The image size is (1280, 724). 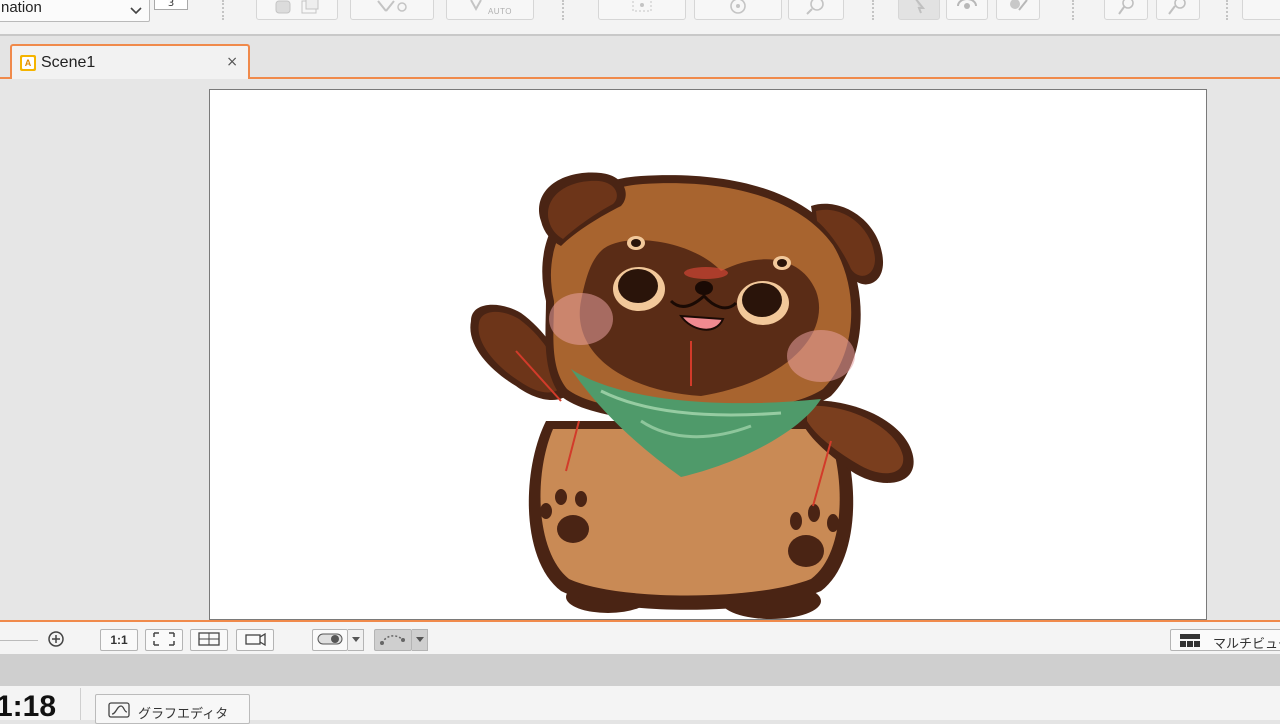 I want to click on fit-view-button, so click(x=164, y=640).